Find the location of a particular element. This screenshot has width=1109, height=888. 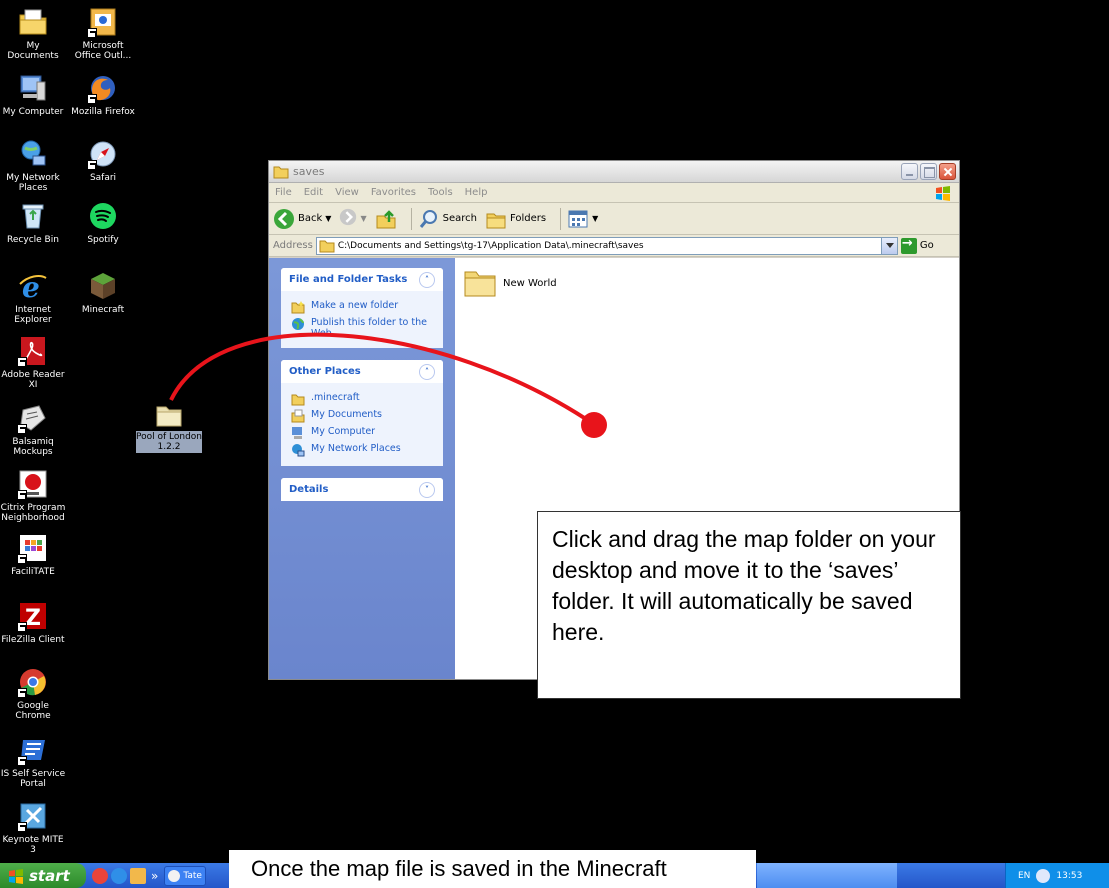

place-label: My Network Places is located at coordinates (356, 448).